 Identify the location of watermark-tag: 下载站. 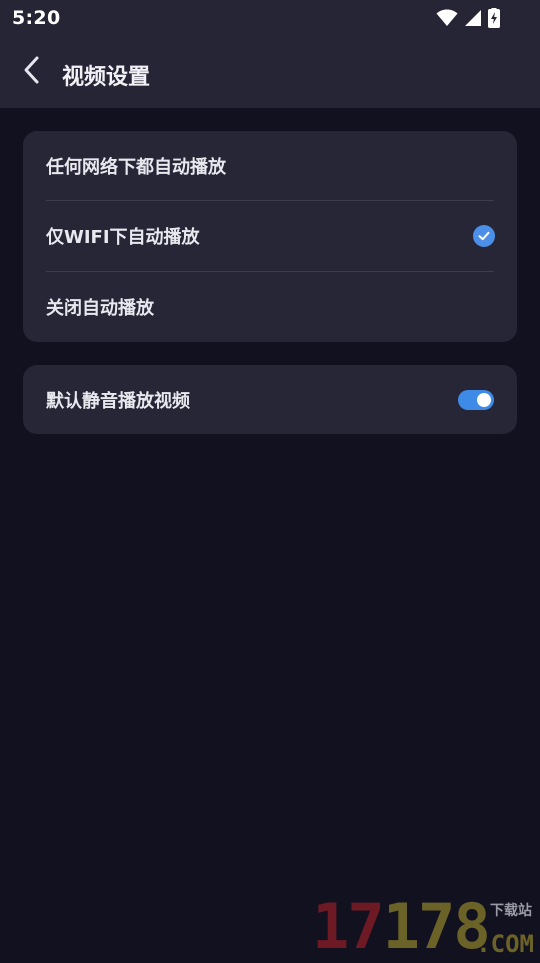
(511, 911).